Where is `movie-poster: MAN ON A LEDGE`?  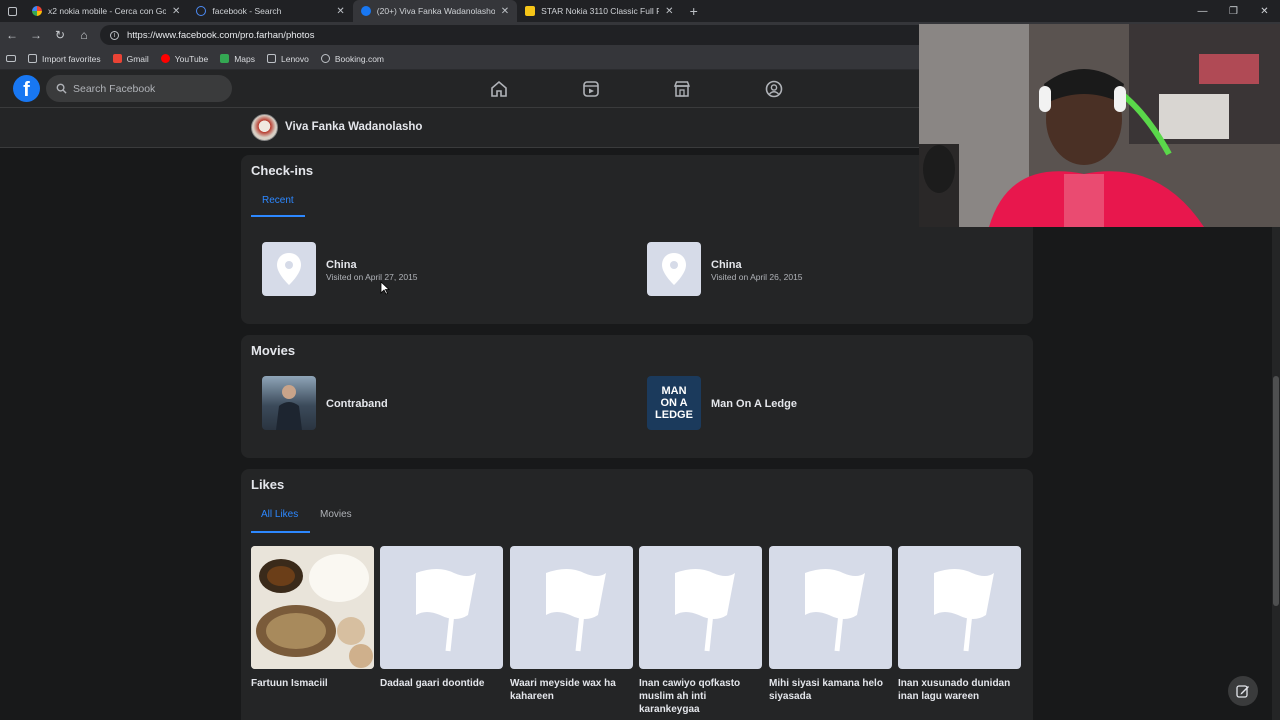 movie-poster: MAN ON A LEDGE is located at coordinates (674, 403).